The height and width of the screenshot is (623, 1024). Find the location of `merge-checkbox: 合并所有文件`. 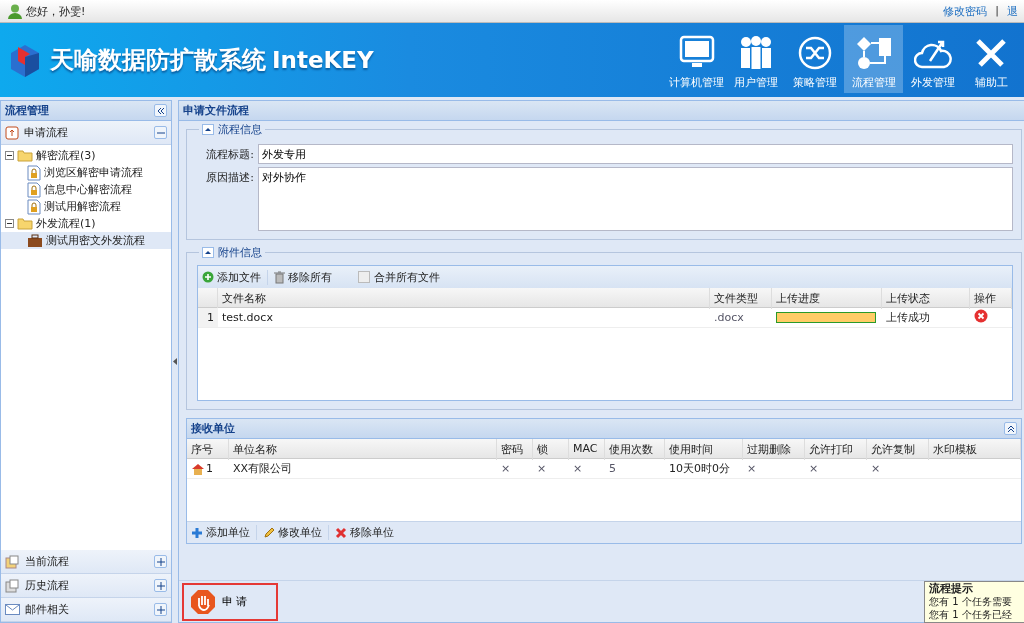

merge-checkbox: 合并所有文件 is located at coordinates (399, 277).